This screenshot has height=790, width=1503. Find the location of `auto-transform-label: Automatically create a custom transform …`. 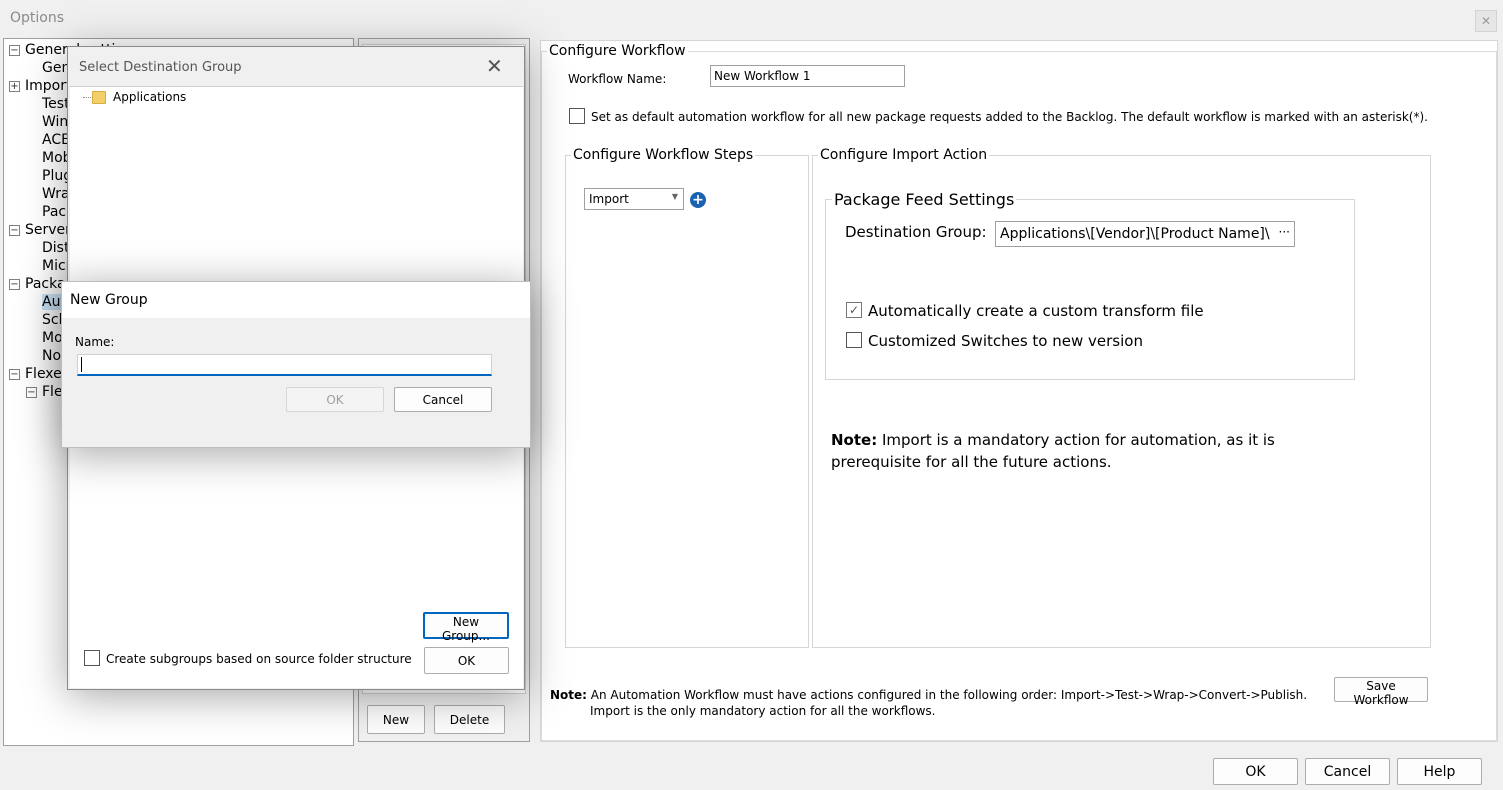

auto-transform-label: Automatically create a custom transform … is located at coordinates (1036, 311).